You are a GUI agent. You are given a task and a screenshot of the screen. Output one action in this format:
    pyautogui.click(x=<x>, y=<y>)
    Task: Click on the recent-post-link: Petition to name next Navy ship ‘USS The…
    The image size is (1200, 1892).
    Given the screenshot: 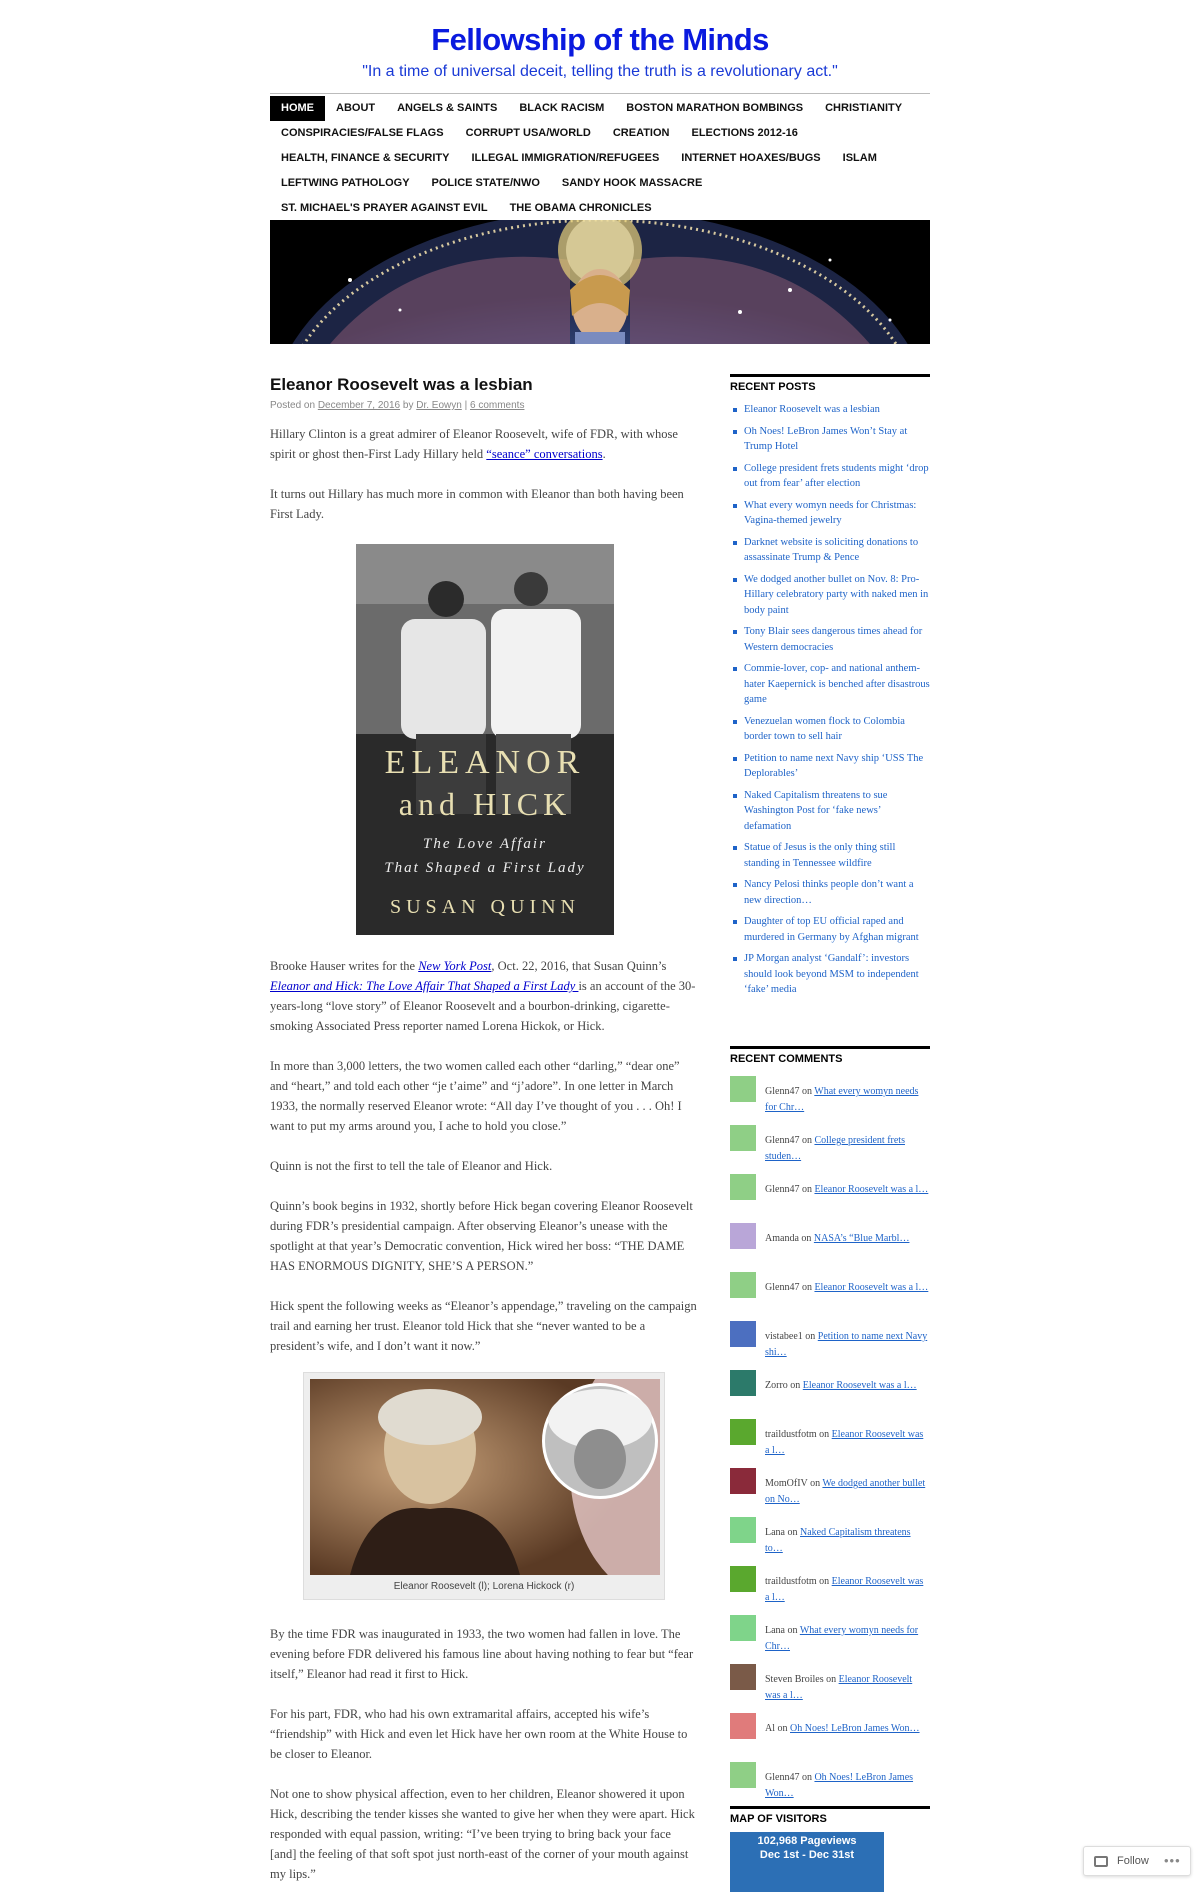 What is the action you would take?
    pyautogui.click(x=830, y=766)
    